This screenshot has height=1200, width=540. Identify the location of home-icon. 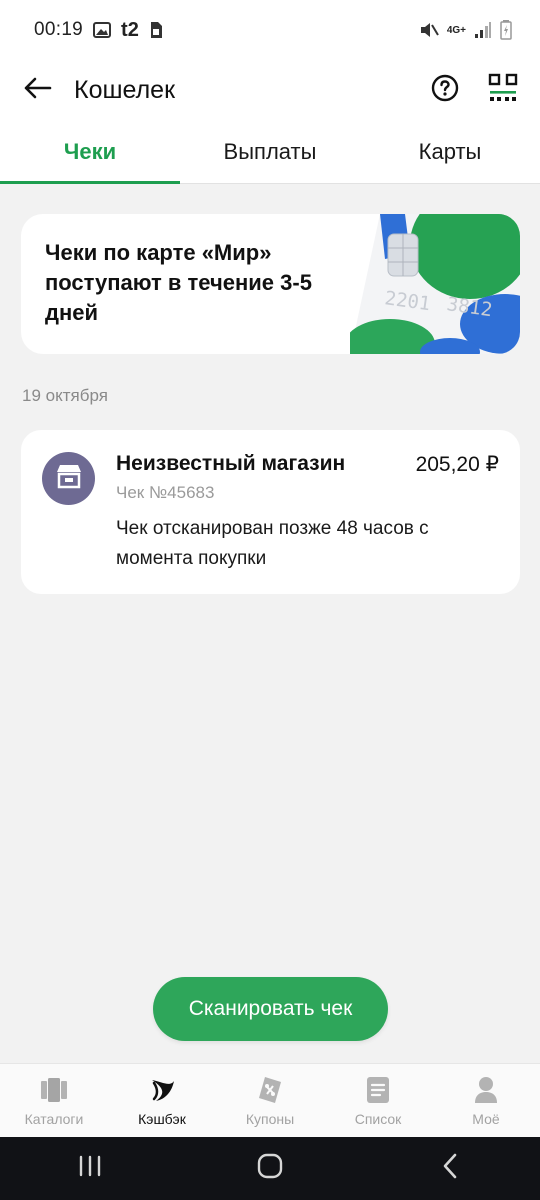
(270, 1168).